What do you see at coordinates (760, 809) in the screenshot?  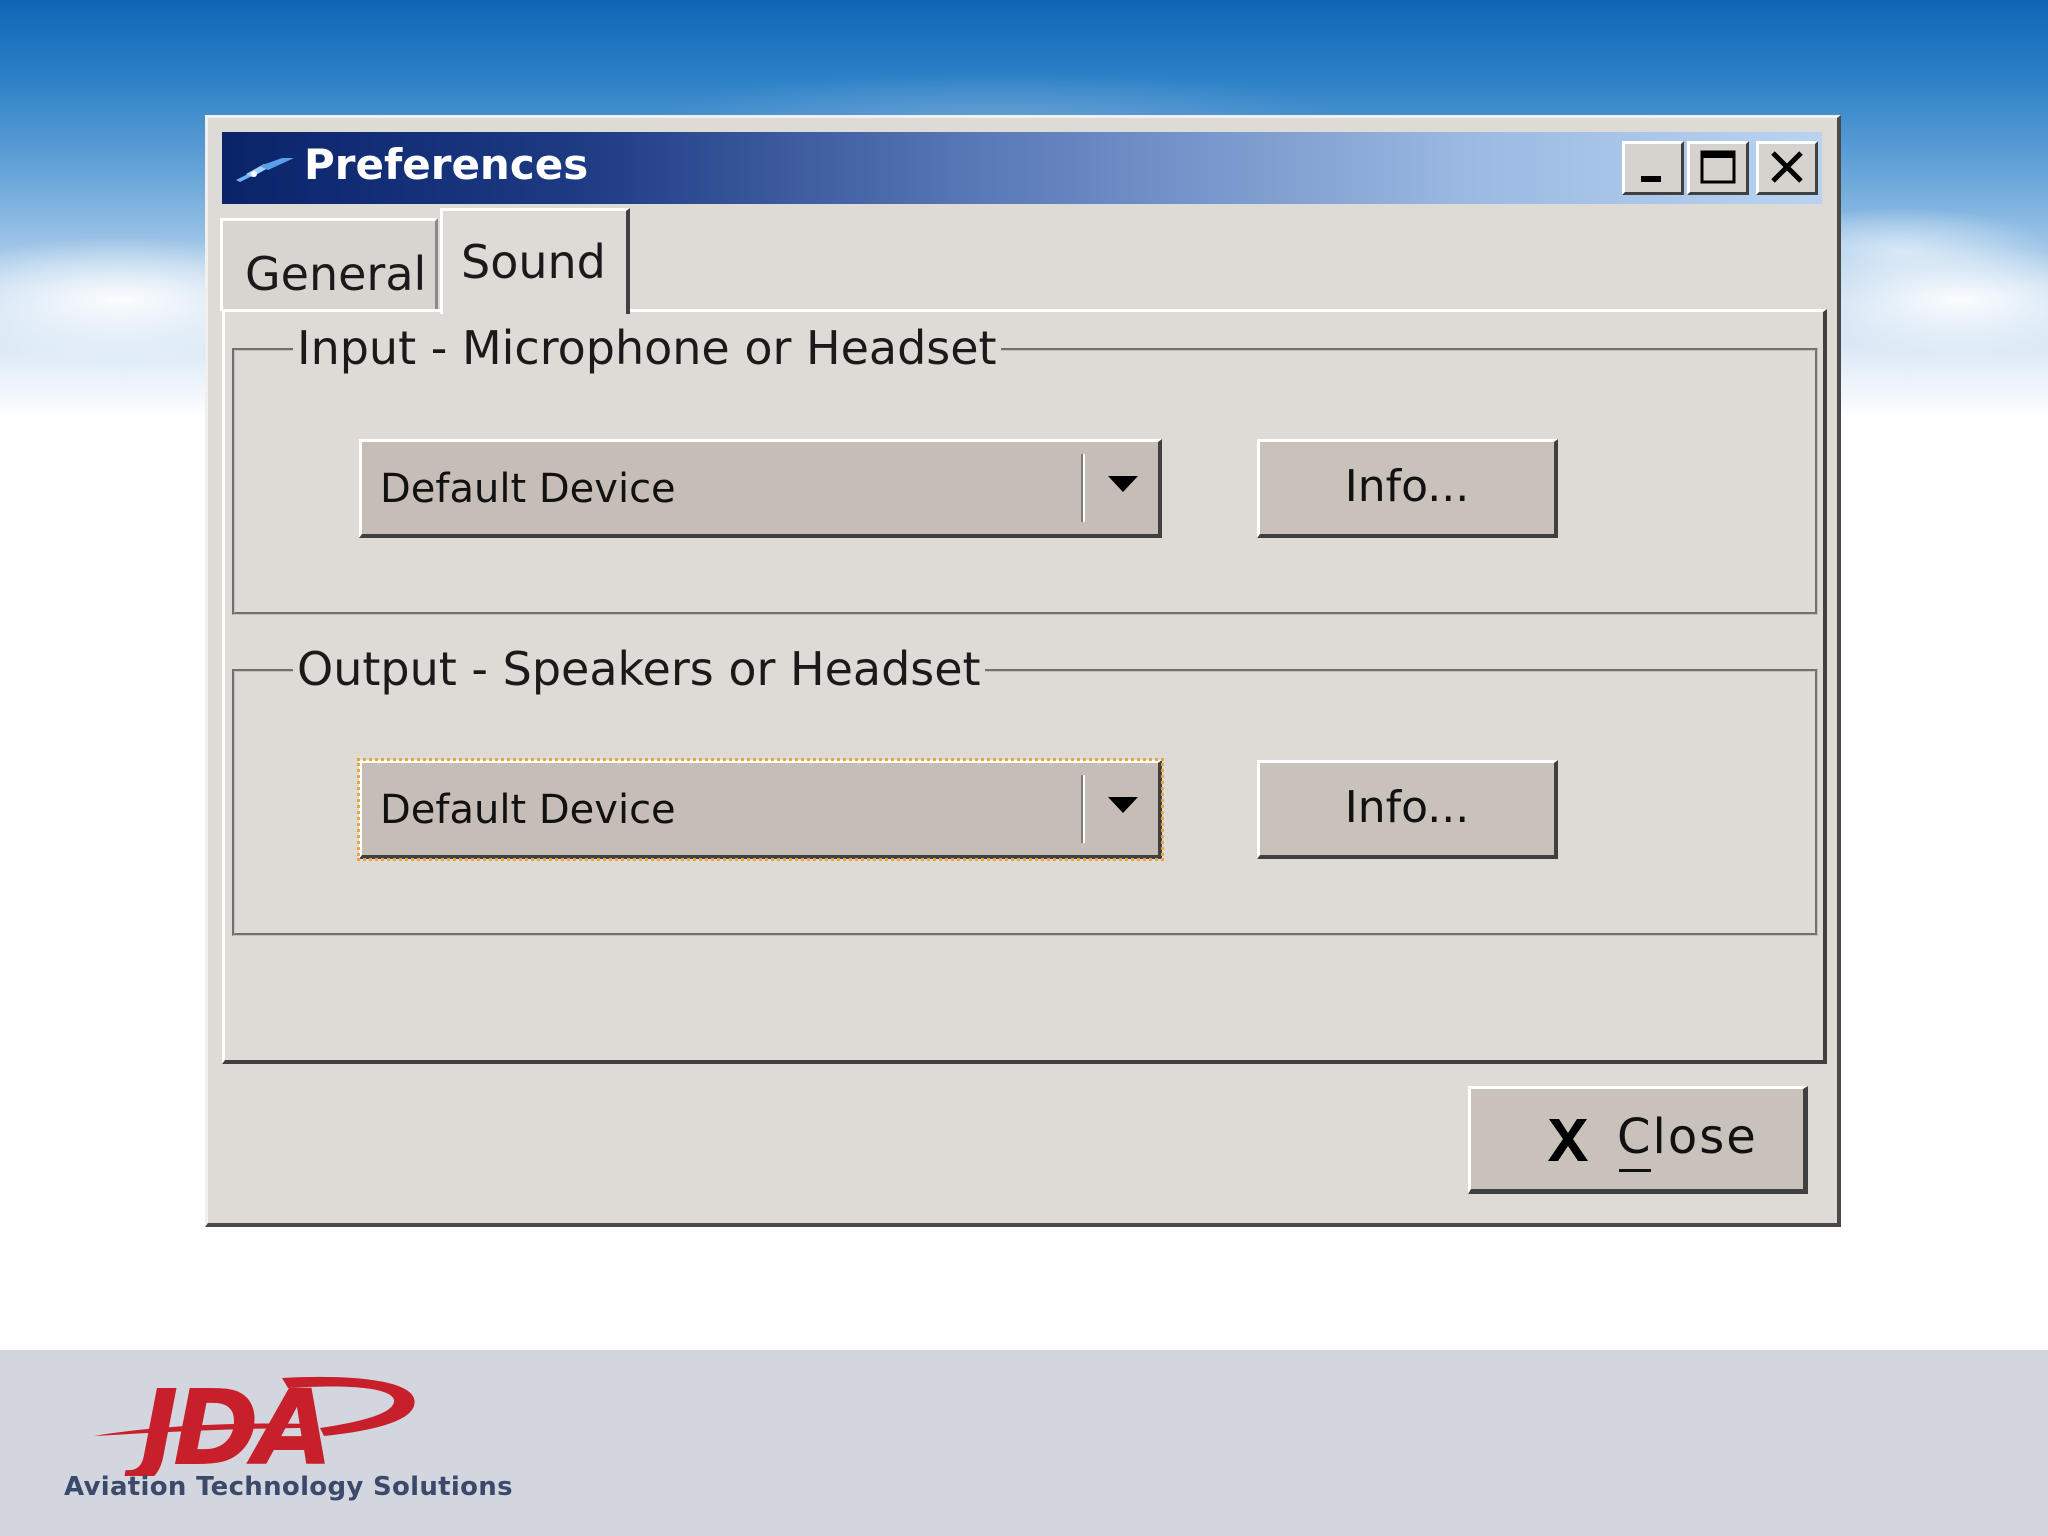 I see `output-device-select: Default Device` at bounding box center [760, 809].